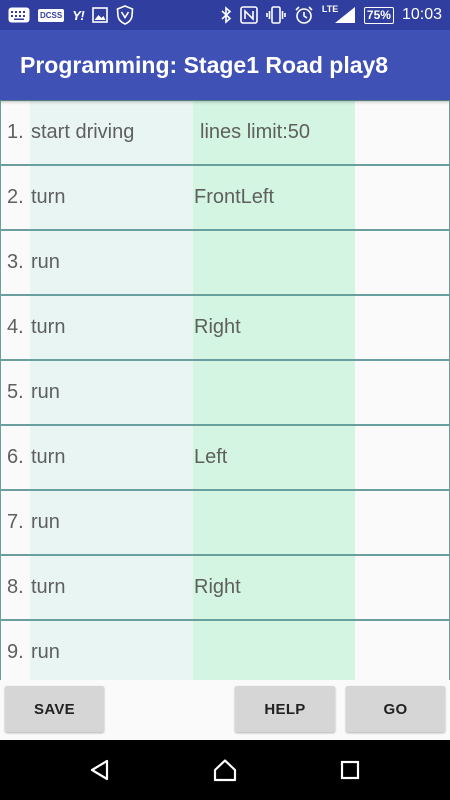 This screenshot has width=450, height=800. What do you see at coordinates (54, 709) in the screenshot?
I see `save-button: SAVE` at bounding box center [54, 709].